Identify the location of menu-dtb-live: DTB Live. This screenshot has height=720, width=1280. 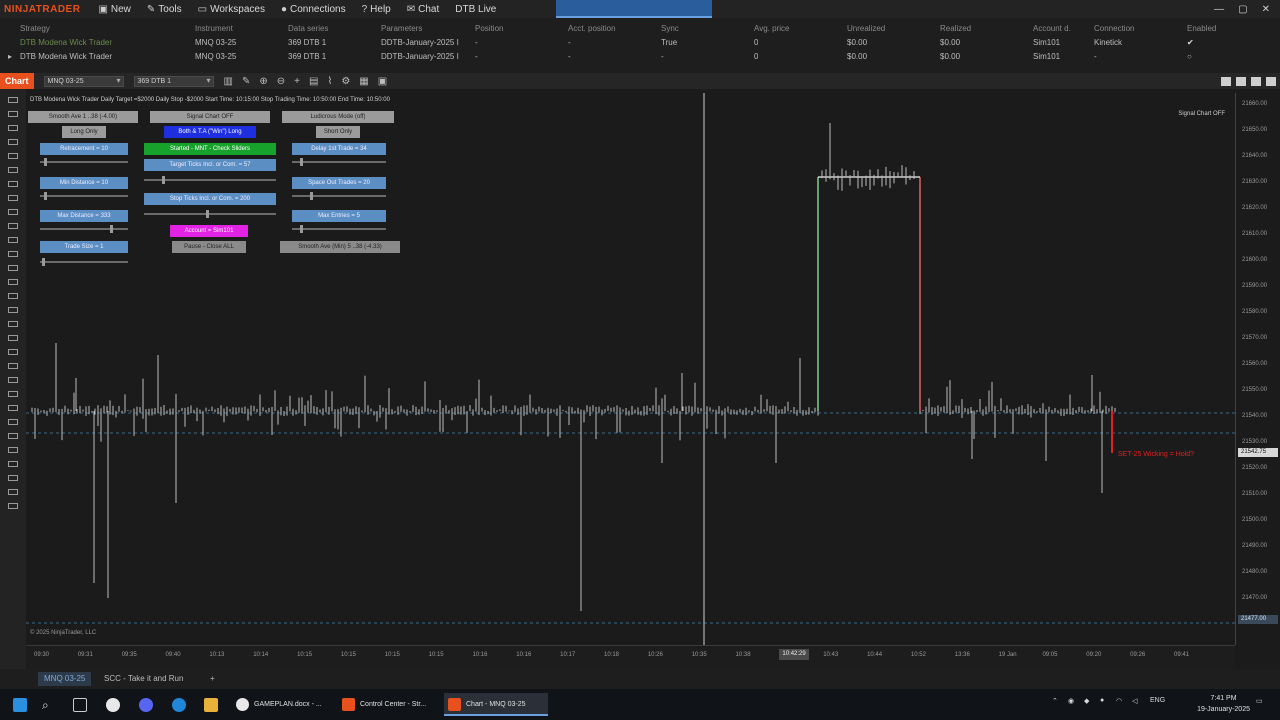
(475, 9).